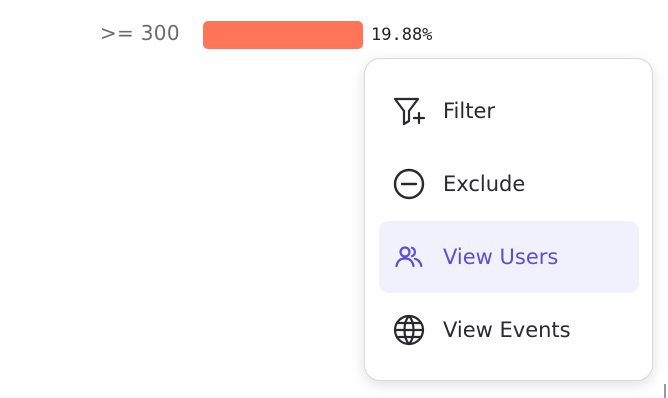 The width and height of the screenshot is (668, 398). Describe the element at coordinates (409, 184) in the screenshot. I see `minus-circle-icon` at that location.